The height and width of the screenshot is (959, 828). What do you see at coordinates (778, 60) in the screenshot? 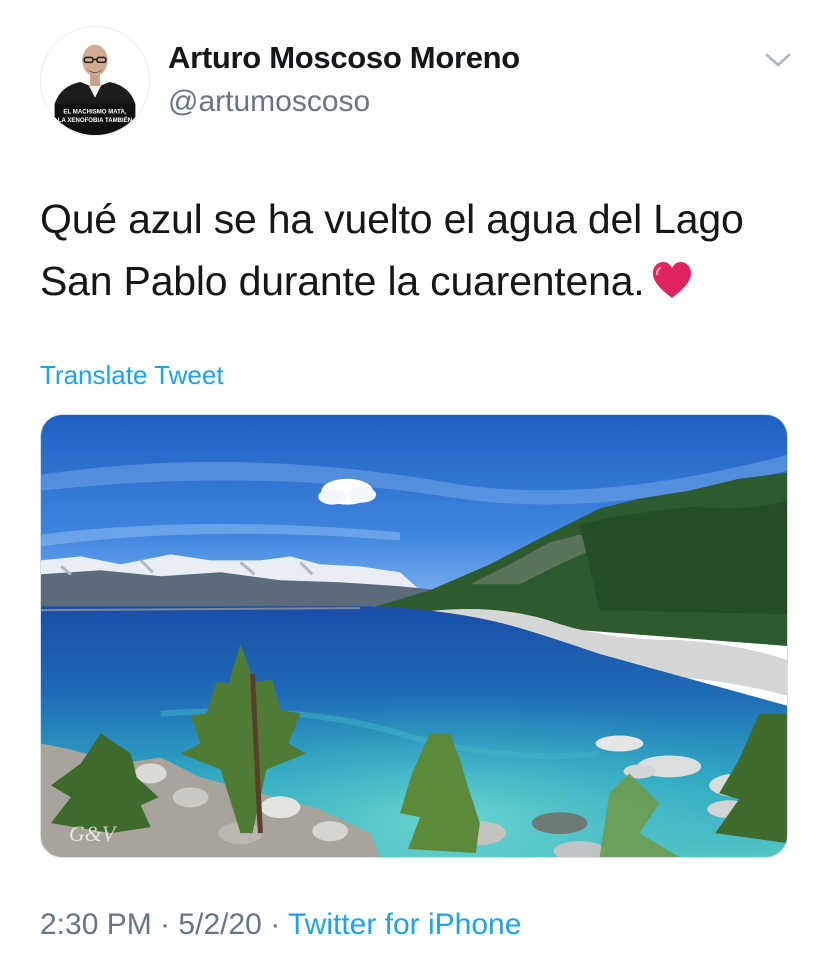
I see `chevron-down-icon` at bounding box center [778, 60].